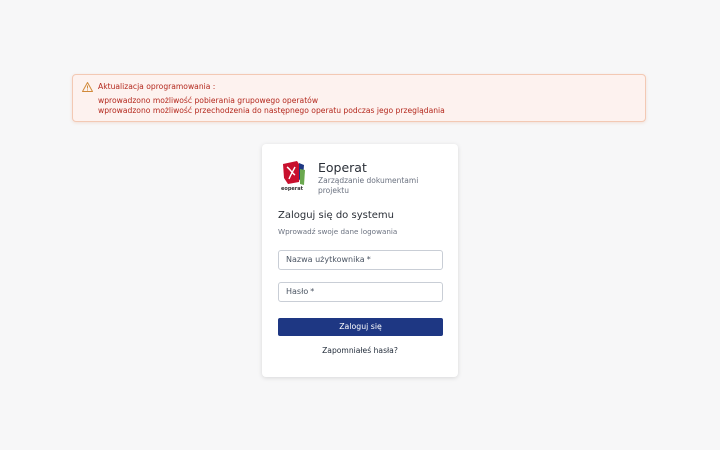 This screenshot has width=720, height=450. I want to click on username-field: Nazwa użytkownika *, so click(360, 260).